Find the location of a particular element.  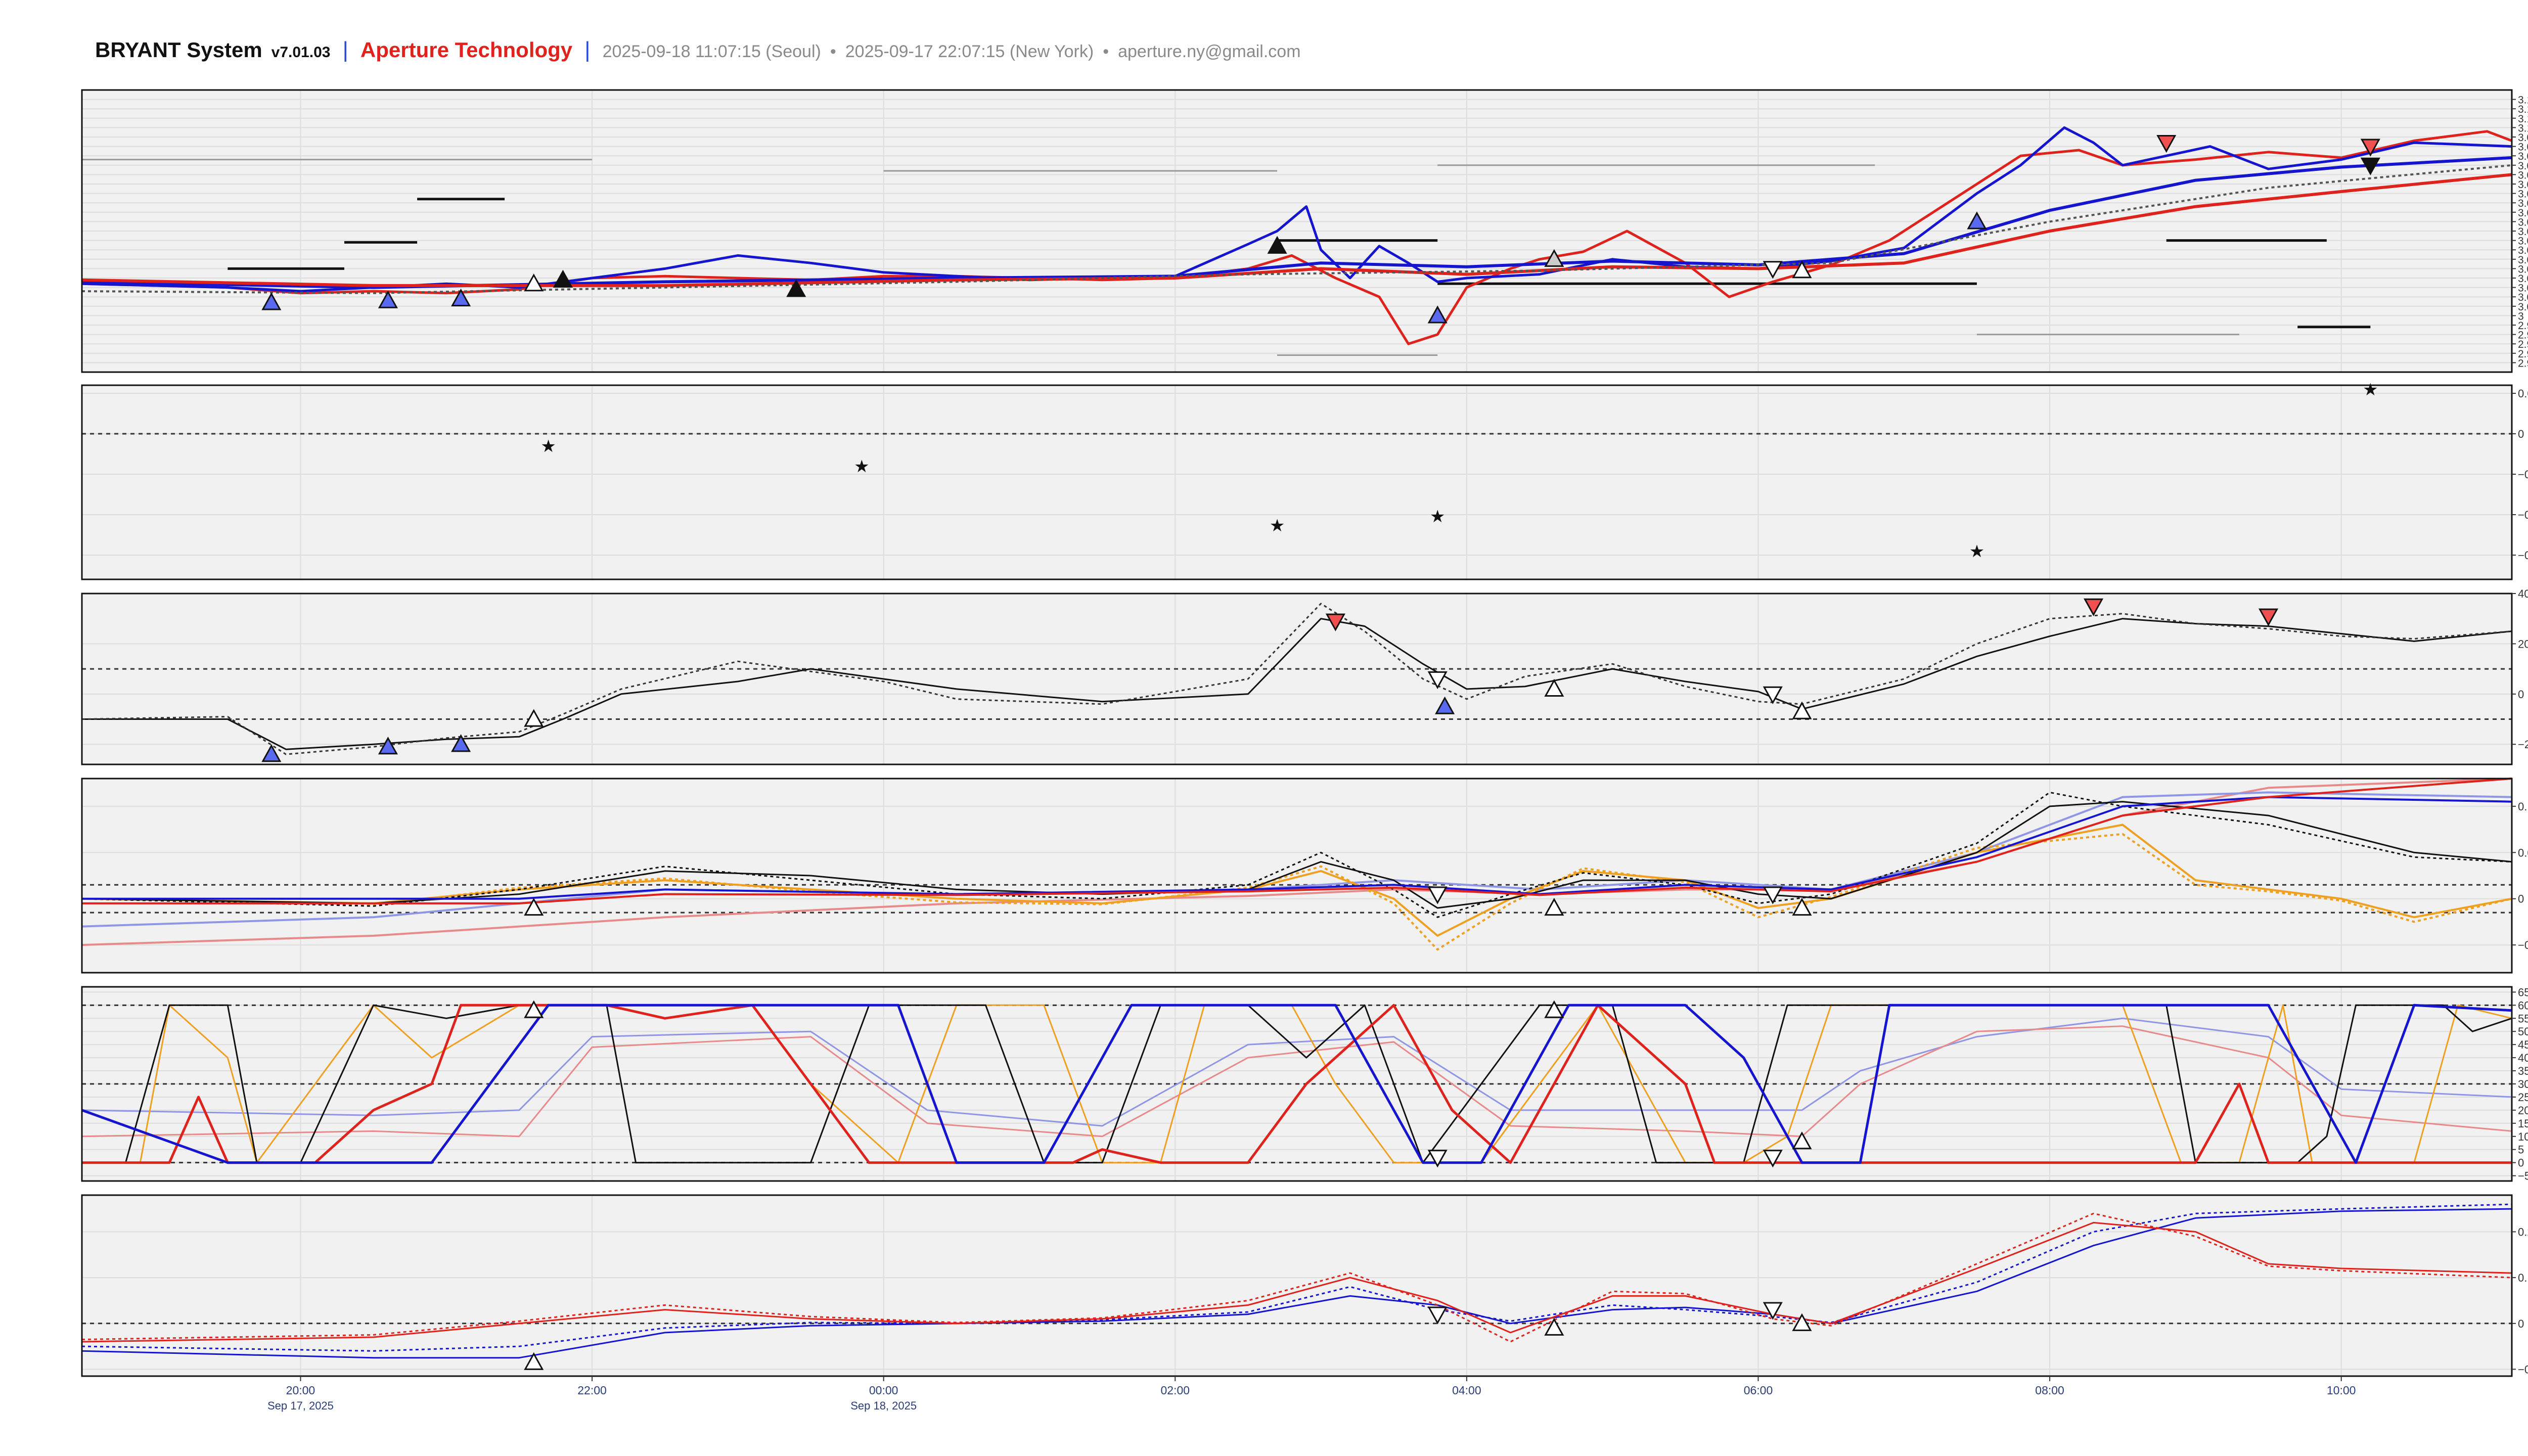

y-axis-tick-label: 25 is located at coordinates (2523, 1097).